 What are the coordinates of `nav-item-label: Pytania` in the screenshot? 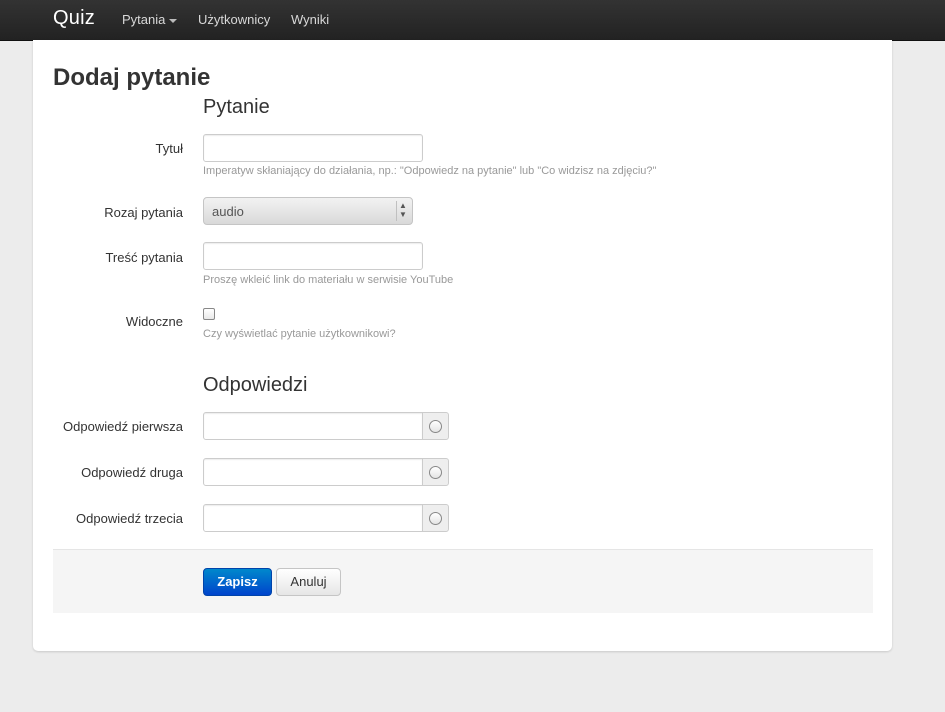 It's located at (144, 19).